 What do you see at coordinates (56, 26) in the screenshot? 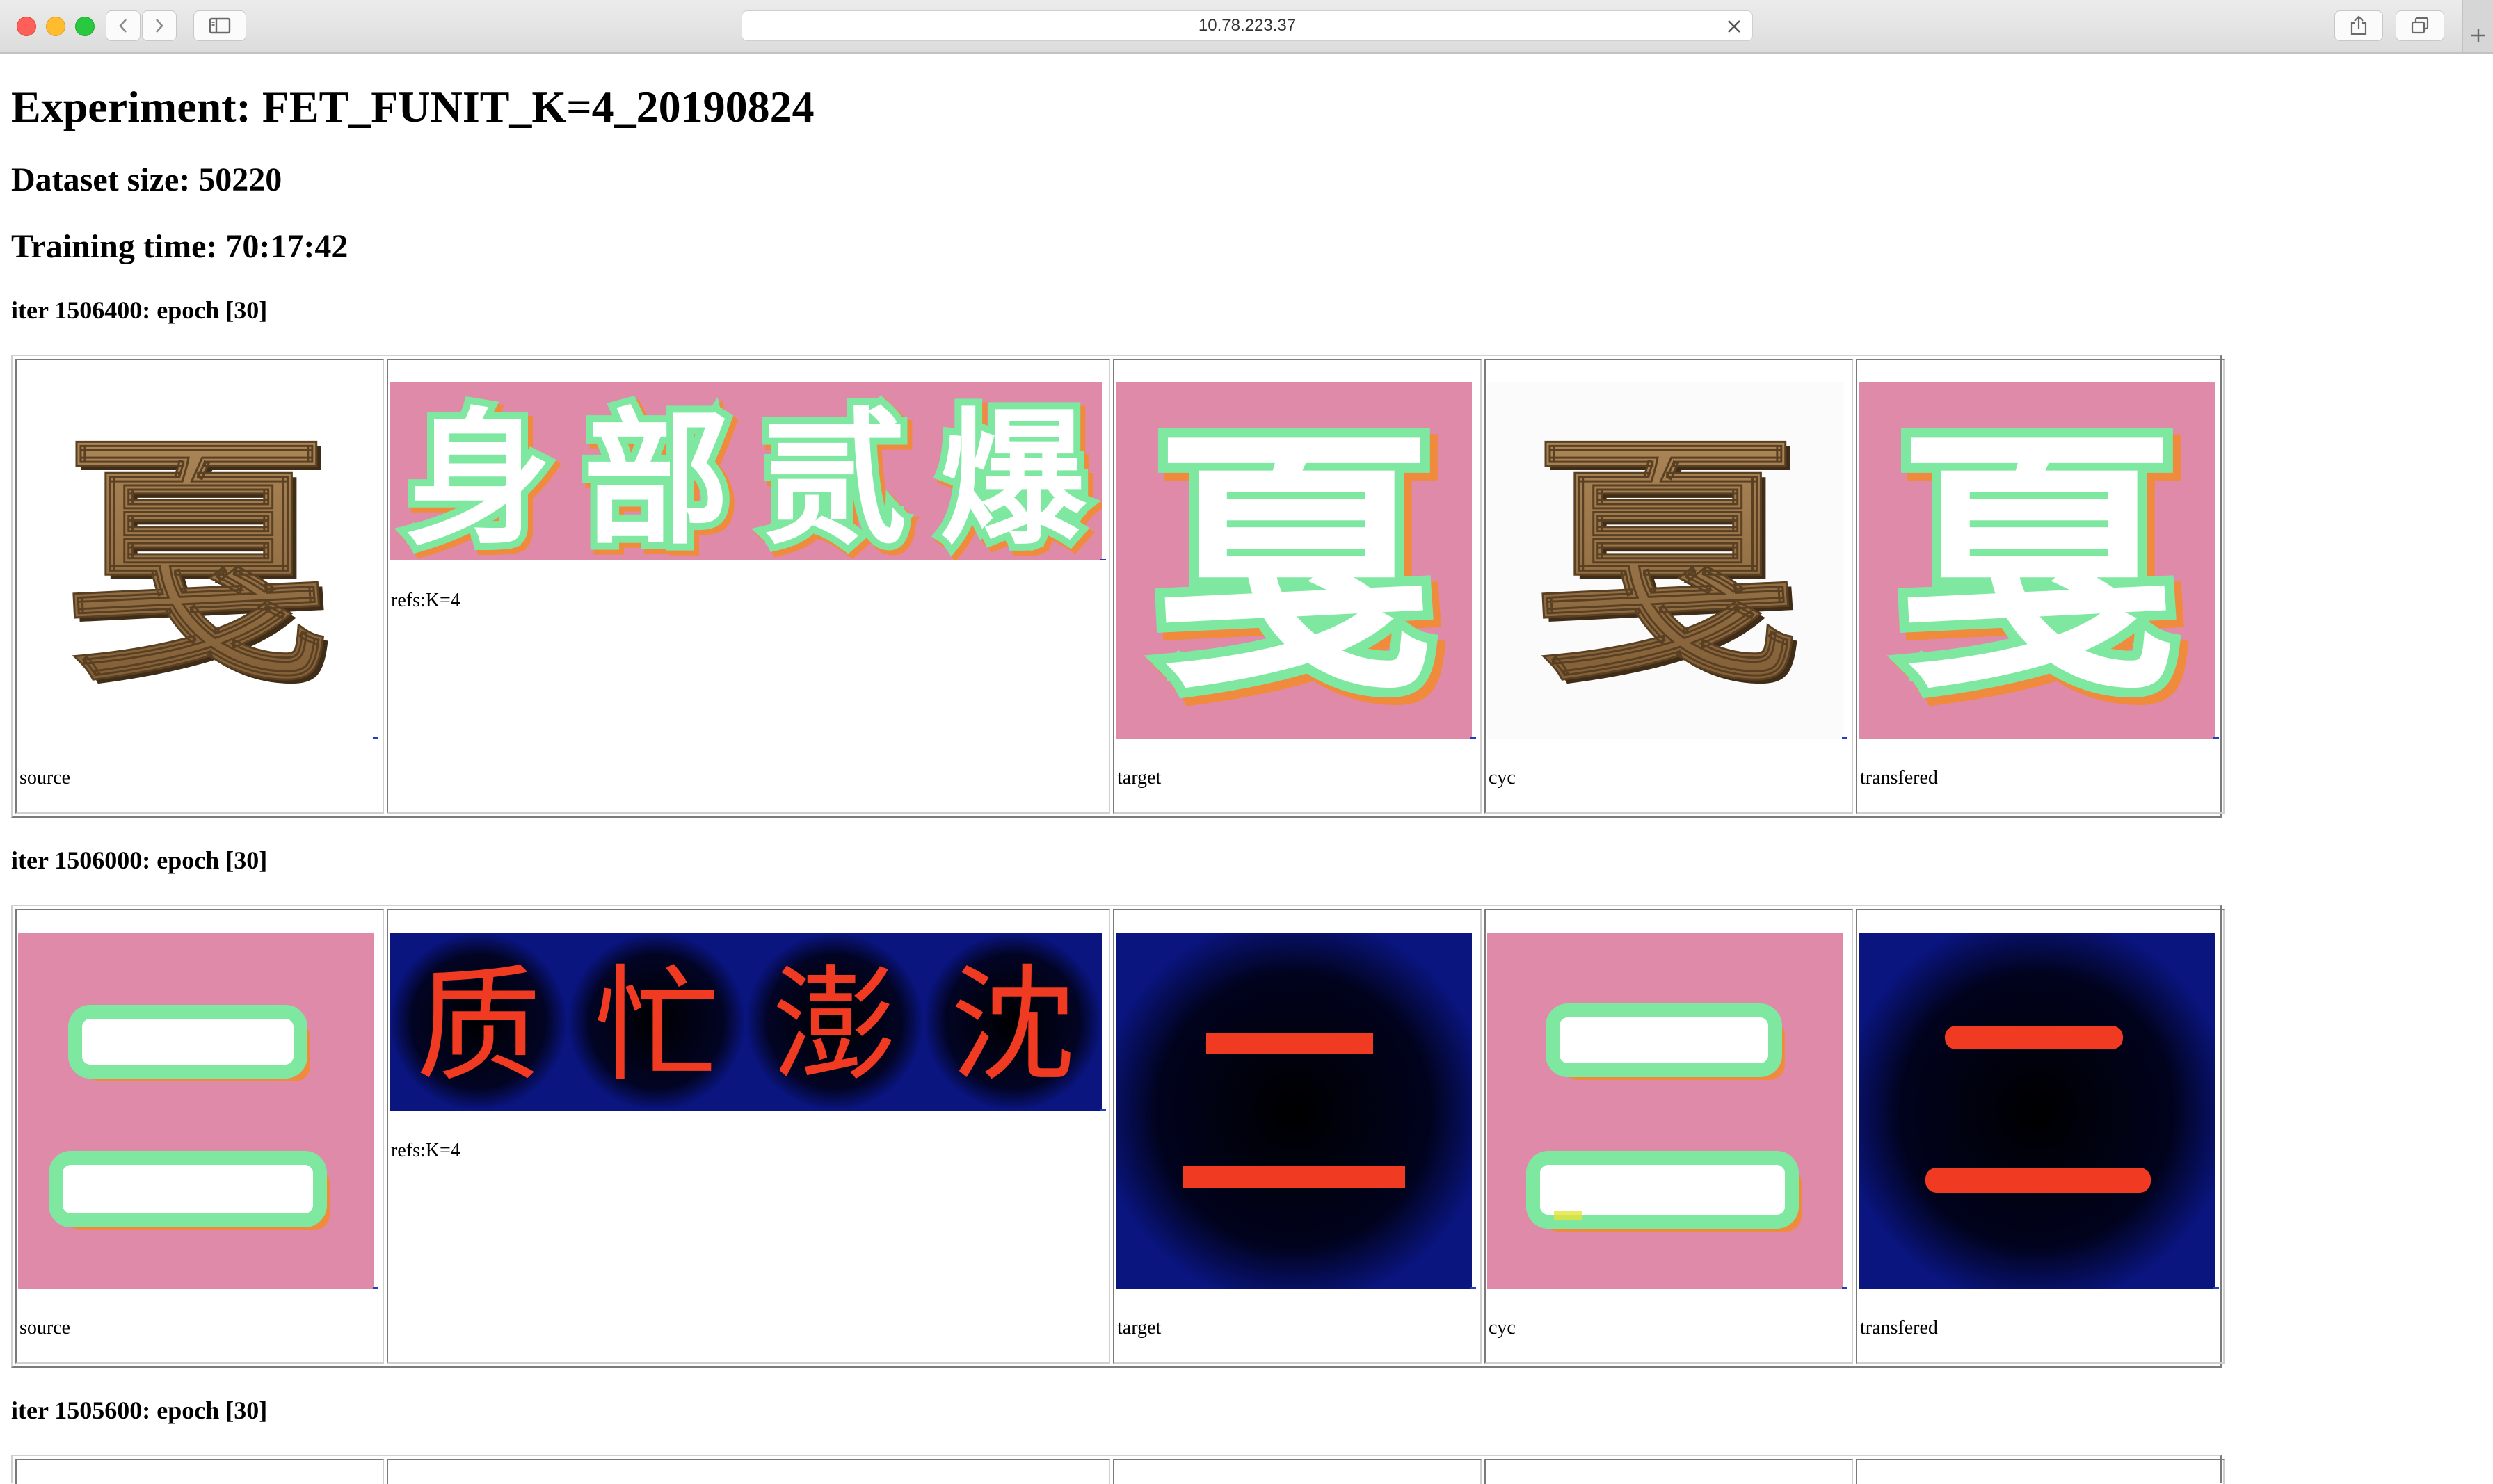
I see `minimize-window-icon` at bounding box center [56, 26].